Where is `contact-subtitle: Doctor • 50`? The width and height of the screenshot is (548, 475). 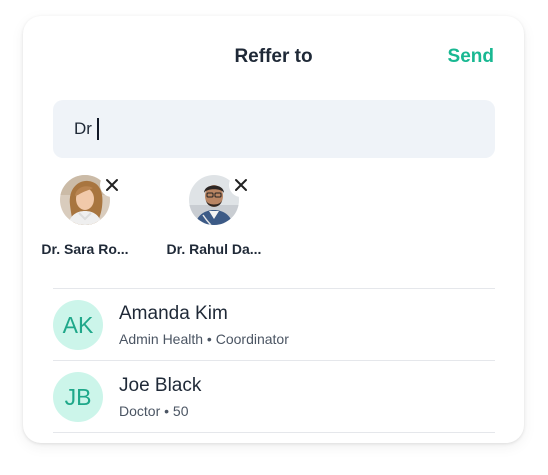 contact-subtitle: Doctor • 50 is located at coordinates (154, 411).